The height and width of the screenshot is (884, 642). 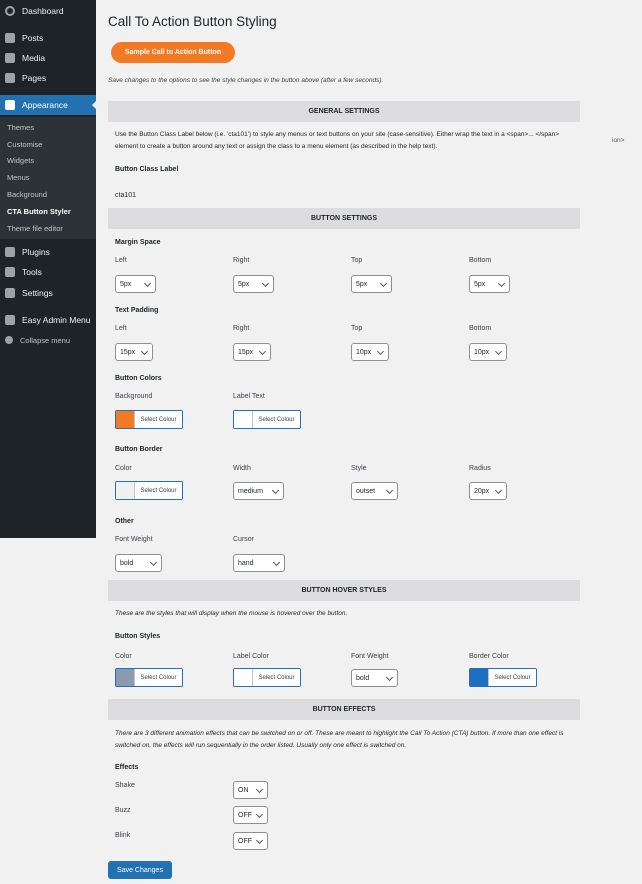 I want to click on margin-top-select: 5px, so click(x=371, y=284).